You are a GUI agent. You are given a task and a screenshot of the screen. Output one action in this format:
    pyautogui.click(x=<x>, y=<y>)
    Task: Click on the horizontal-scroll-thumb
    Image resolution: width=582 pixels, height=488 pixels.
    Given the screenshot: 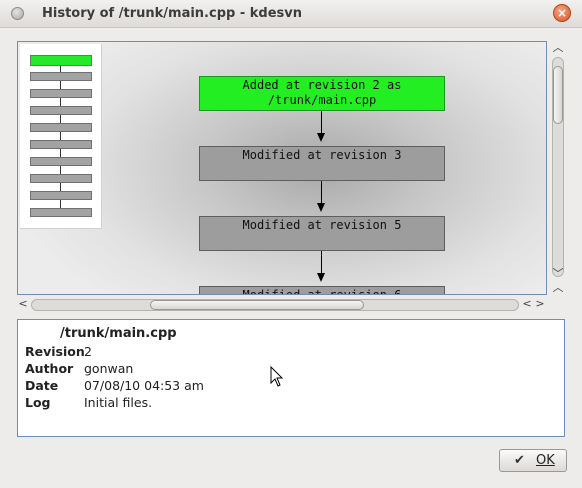 What is the action you would take?
    pyautogui.click(x=257, y=305)
    